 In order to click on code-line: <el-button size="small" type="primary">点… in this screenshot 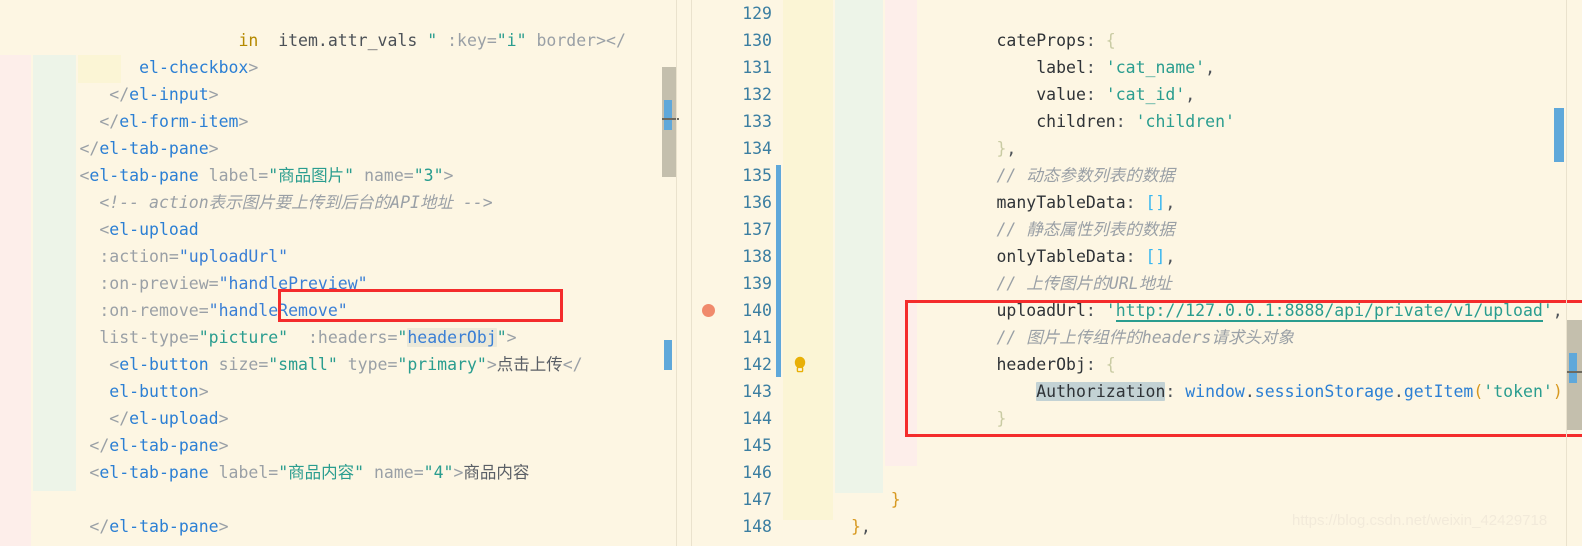, I will do `click(338, 349)`.